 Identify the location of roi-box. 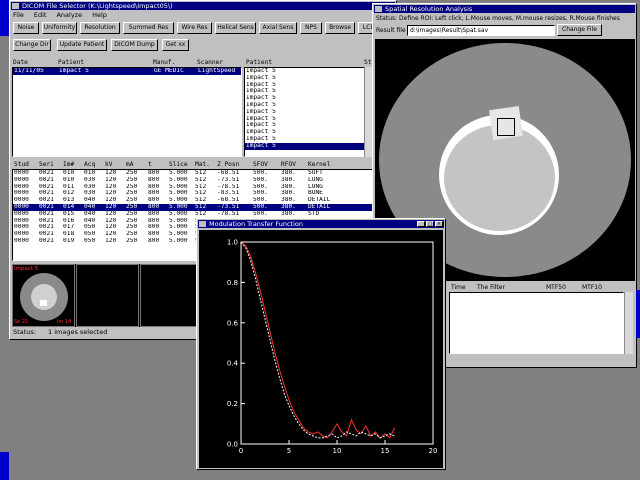
(506, 127).